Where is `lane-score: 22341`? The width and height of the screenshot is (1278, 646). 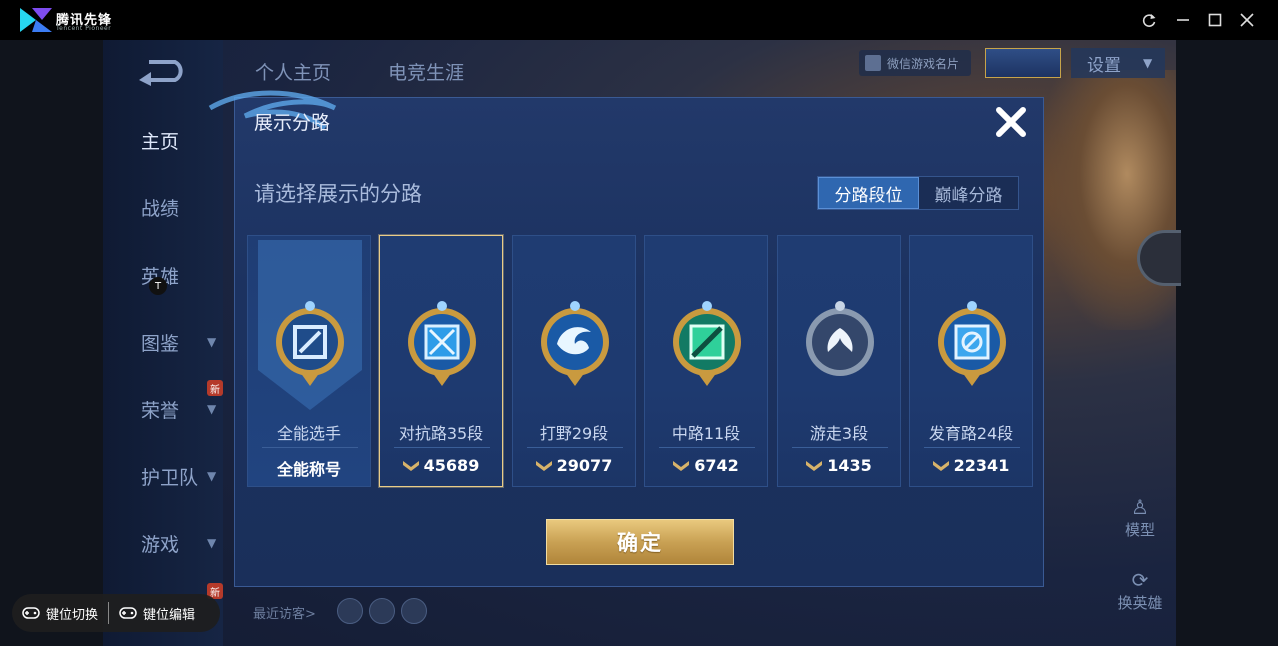
lane-score: 22341 is located at coordinates (971, 465).